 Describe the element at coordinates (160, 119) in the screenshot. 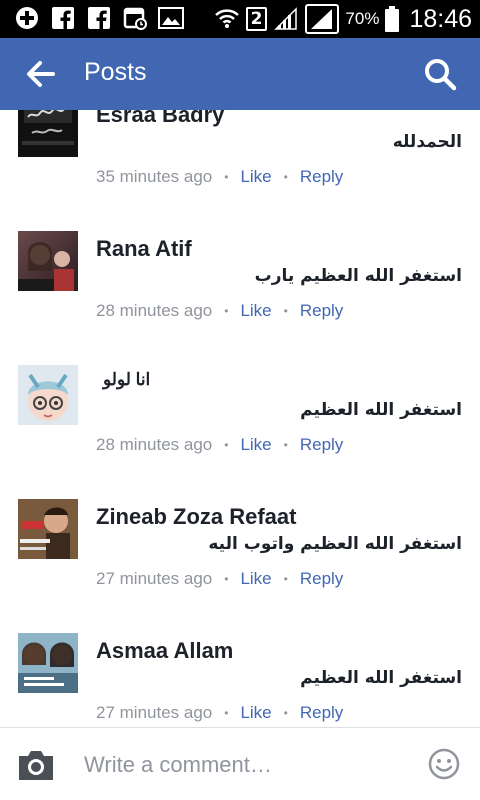

I see `comment-author: Esraa Badry` at that location.